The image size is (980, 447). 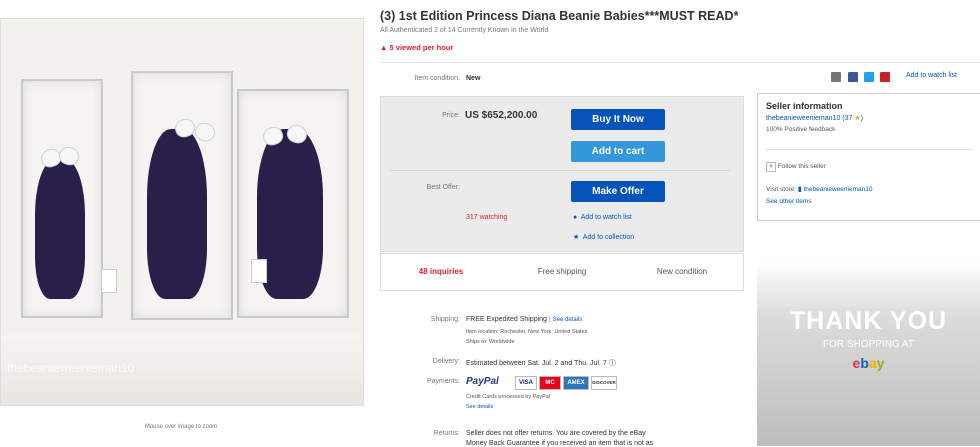 What do you see at coordinates (618, 119) in the screenshot?
I see `buy-it-now-button: Buy It Now` at bounding box center [618, 119].